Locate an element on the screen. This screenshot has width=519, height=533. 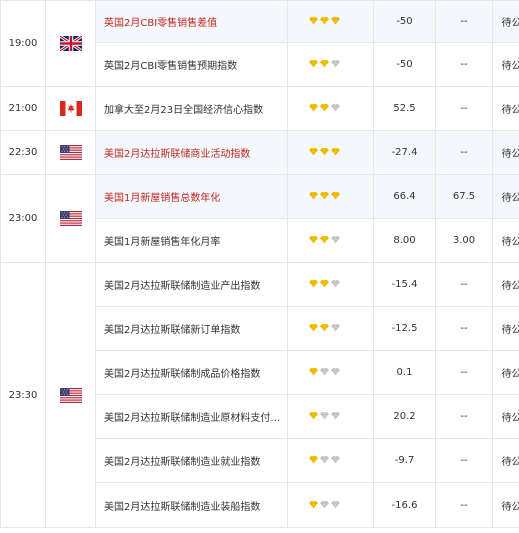
forecast-value: 67.5 is located at coordinates (464, 196).